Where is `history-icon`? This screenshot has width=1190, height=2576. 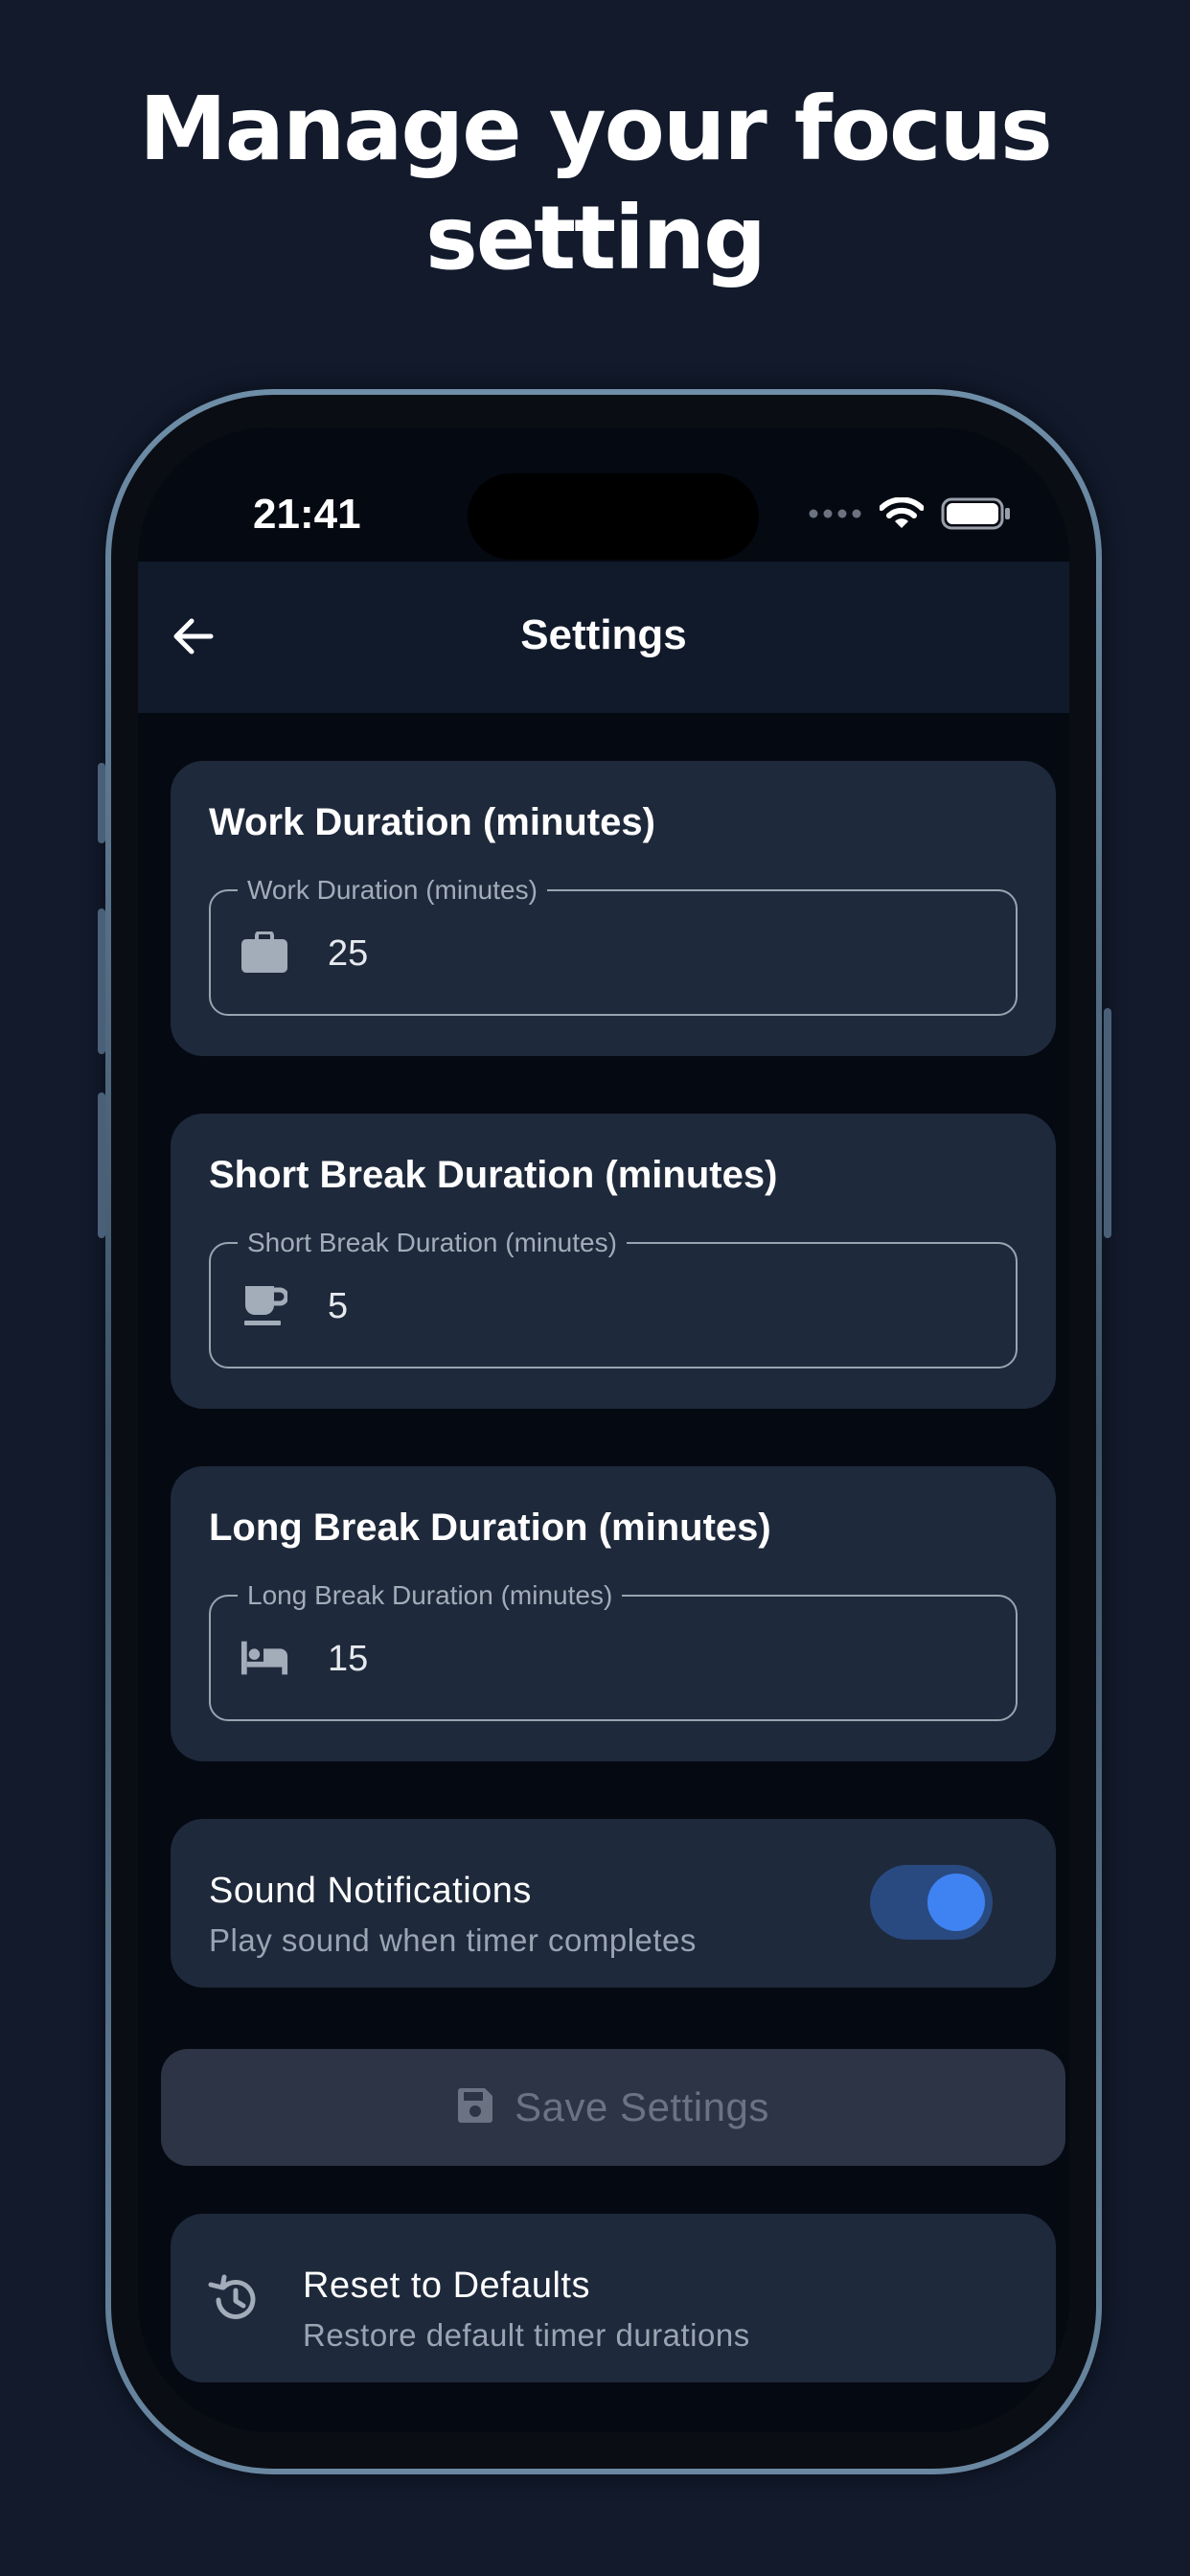
history-icon is located at coordinates (234, 2300).